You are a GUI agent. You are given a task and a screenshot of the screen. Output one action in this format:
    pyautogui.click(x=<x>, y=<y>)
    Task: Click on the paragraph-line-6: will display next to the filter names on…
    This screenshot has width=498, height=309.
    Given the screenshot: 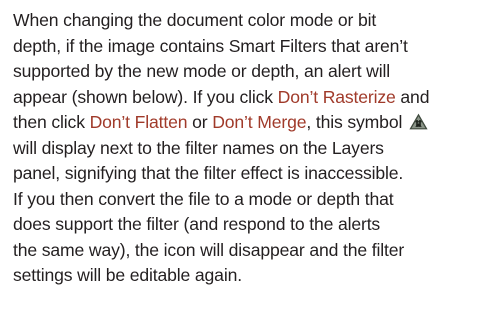 What is the action you would take?
    pyautogui.click(x=198, y=147)
    